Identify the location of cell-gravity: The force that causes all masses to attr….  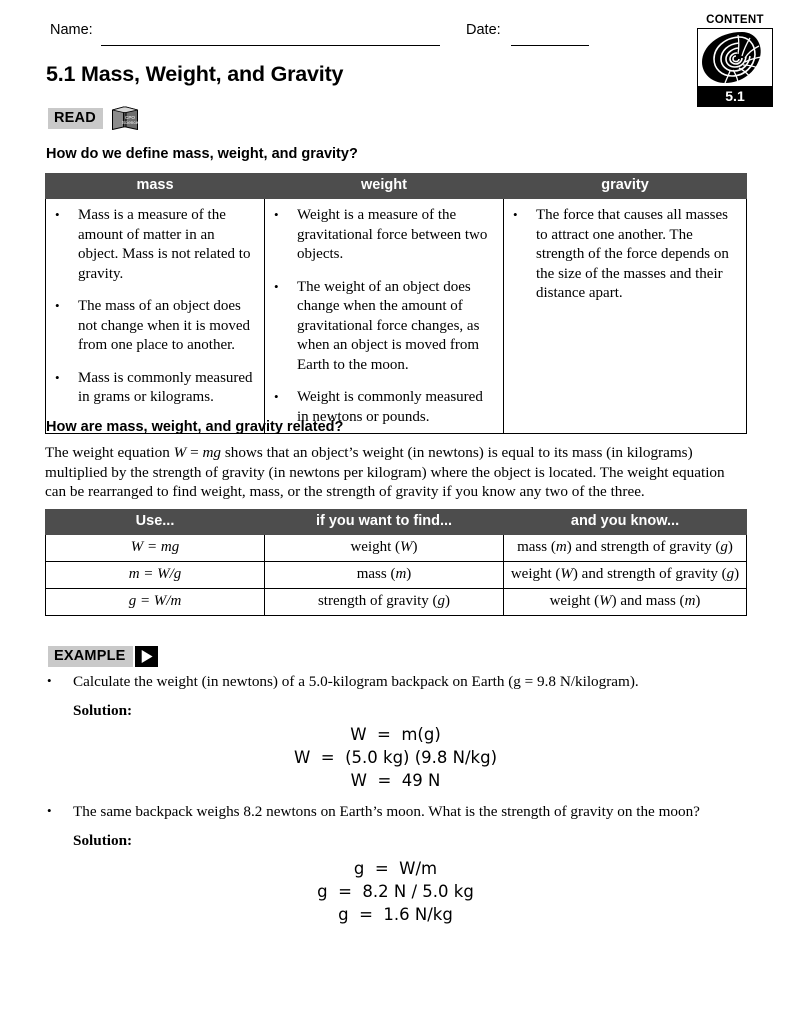
(625, 316).